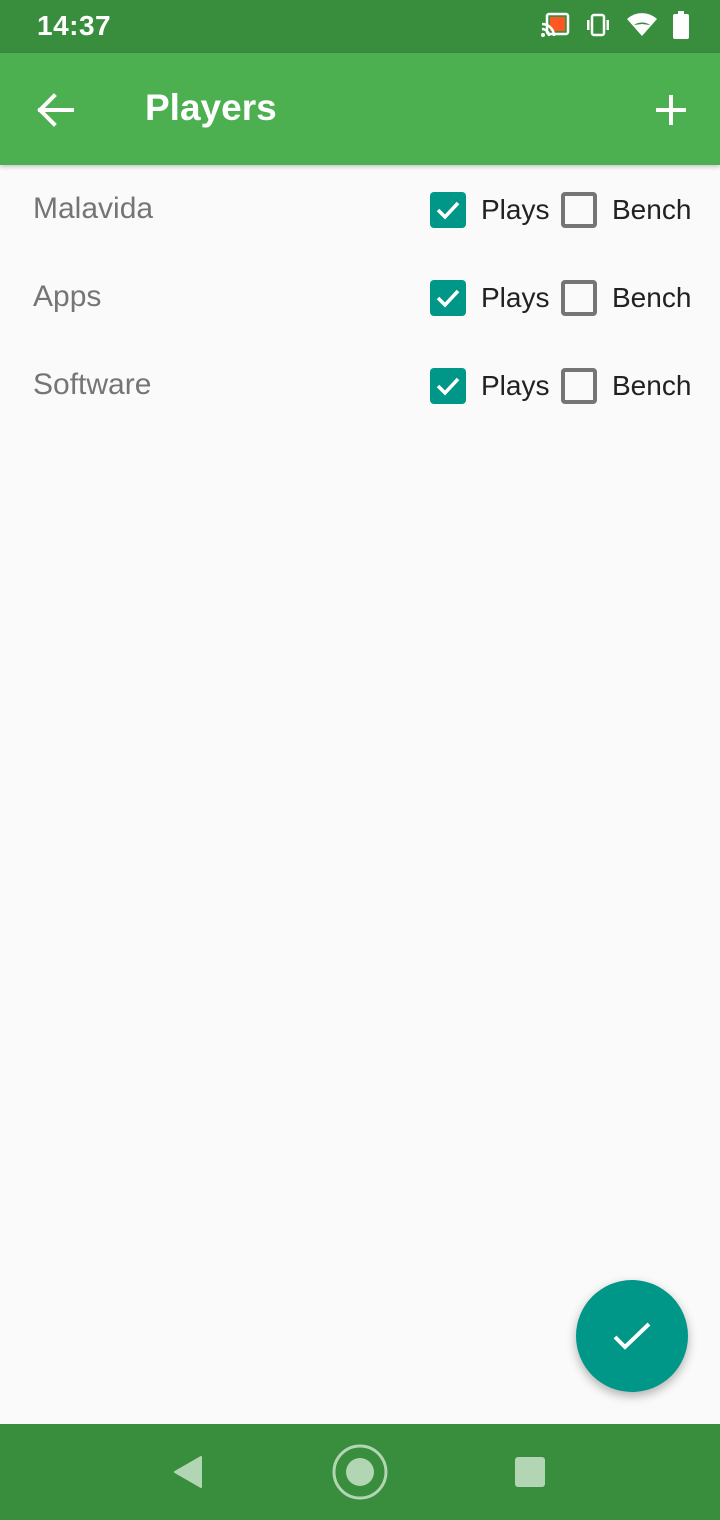 Image resolution: width=720 pixels, height=1520 pixels. What do you see at coordinates (93, 208) in the screenshot?
I see `player-name: Malavida` at bounding box center [93, 208].